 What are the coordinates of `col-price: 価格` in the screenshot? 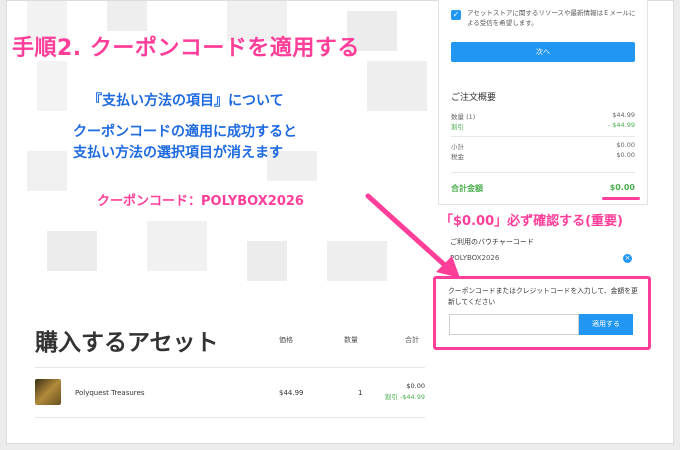 It's located at (286, 340).